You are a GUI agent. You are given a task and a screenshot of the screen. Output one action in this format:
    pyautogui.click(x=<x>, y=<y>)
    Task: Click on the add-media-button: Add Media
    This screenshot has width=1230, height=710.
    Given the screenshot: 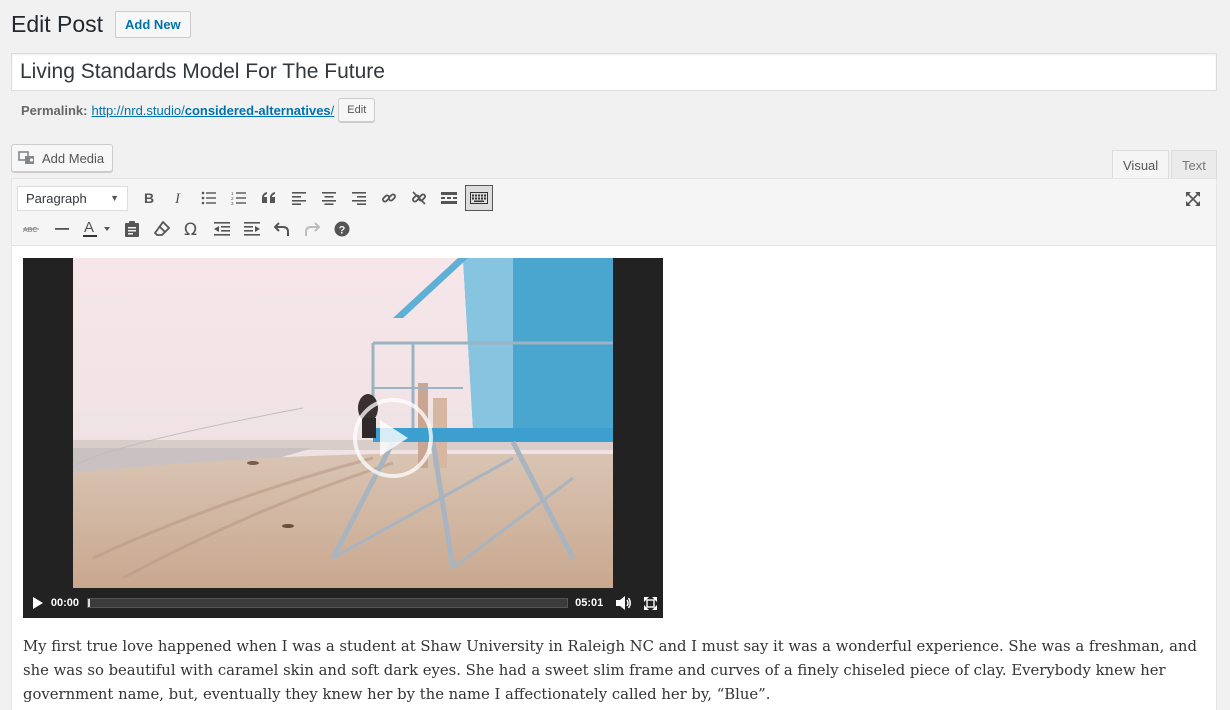 What is the action you would take?
    pyautogui.click(x=62, y=158)
    